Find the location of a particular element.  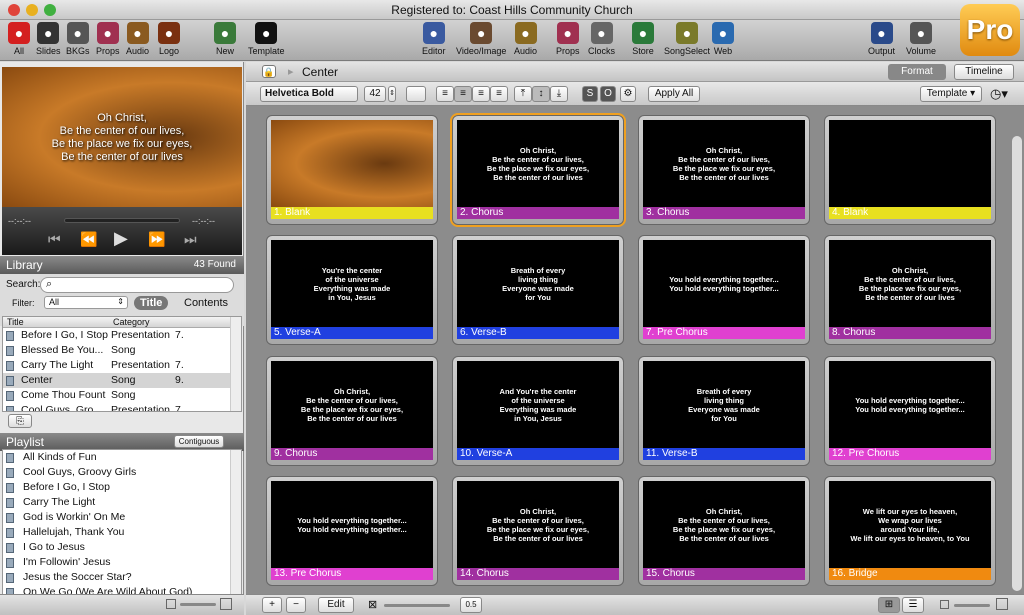

grid-scrollbar is located at coordinates (1017, 363).